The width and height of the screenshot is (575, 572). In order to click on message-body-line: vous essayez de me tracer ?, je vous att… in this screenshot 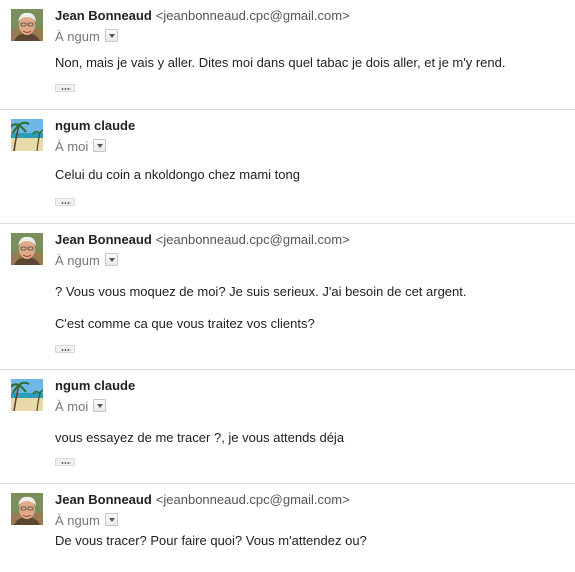, I will do `click(200, 437)`.